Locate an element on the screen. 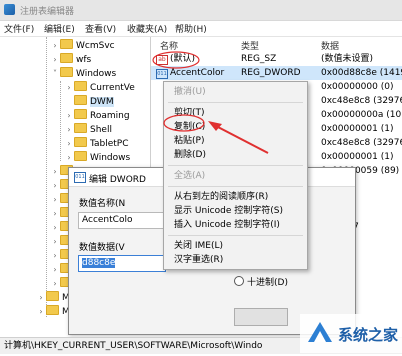 The width and height of the screenshot is (402, 356). default-highlight-ellipse is located at coordinates (176, 60).